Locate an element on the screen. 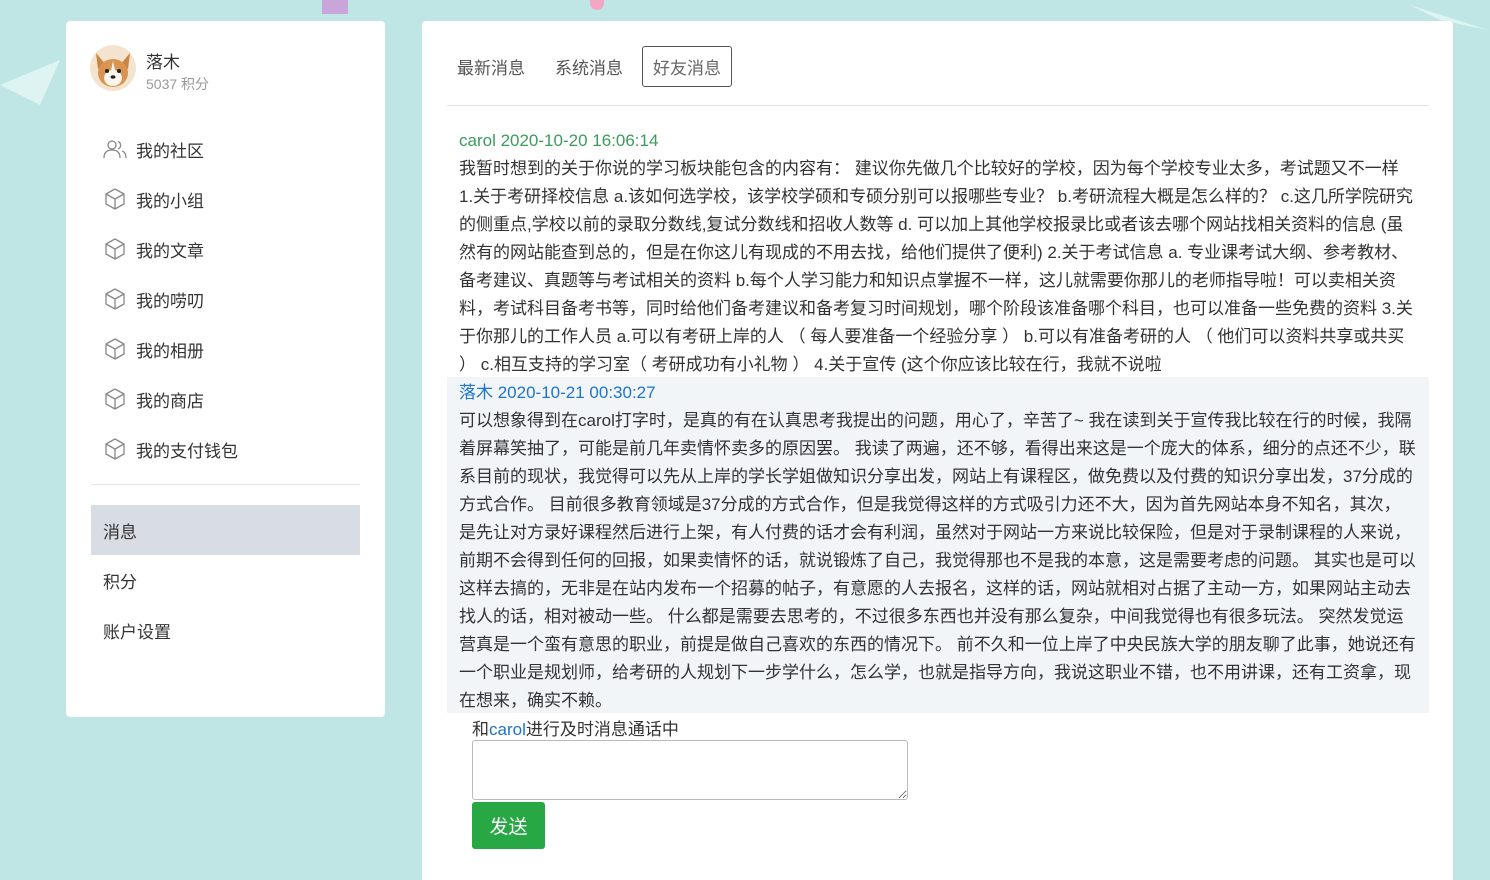 This screenshot has width=1490, height=880. avatar is located at coordinates (113, 68).